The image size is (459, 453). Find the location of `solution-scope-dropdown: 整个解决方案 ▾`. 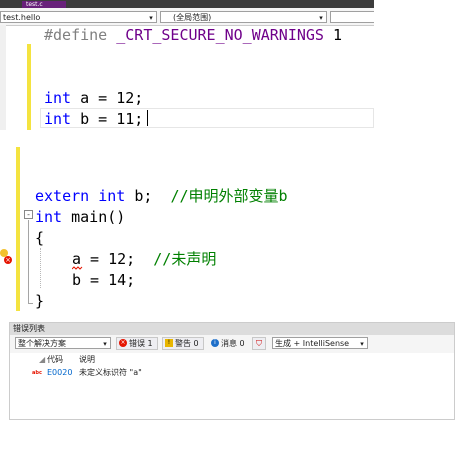

solution-scope-dropdown: 整个解决方案 ▾ is located at coordinates (63, 343).